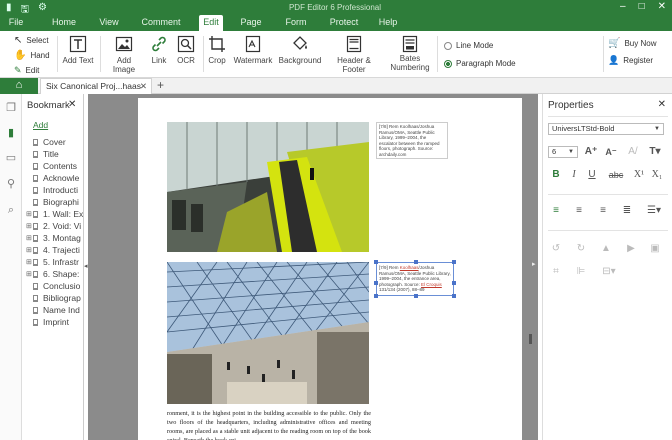 The height and width of the screenshot is (440, 672). I want to click on close-bookmark-panel-button: ✕, so click(72, 104).